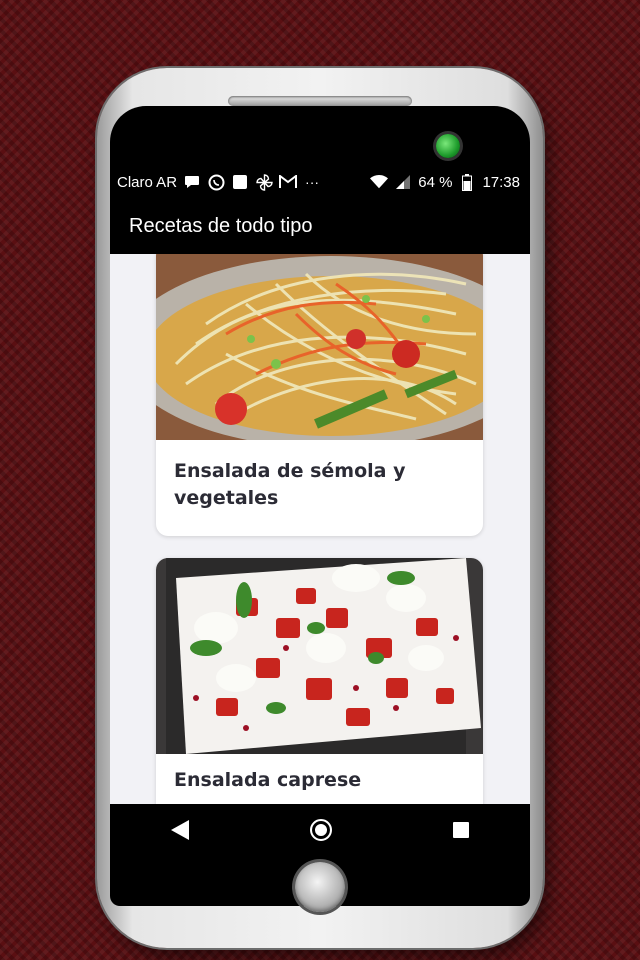 This screenshot has height=960, width=640. What do you see at coordinates (319, 347) in the screenshot?
I see `noodle-salad-photo` at bounding box center [319, 347].